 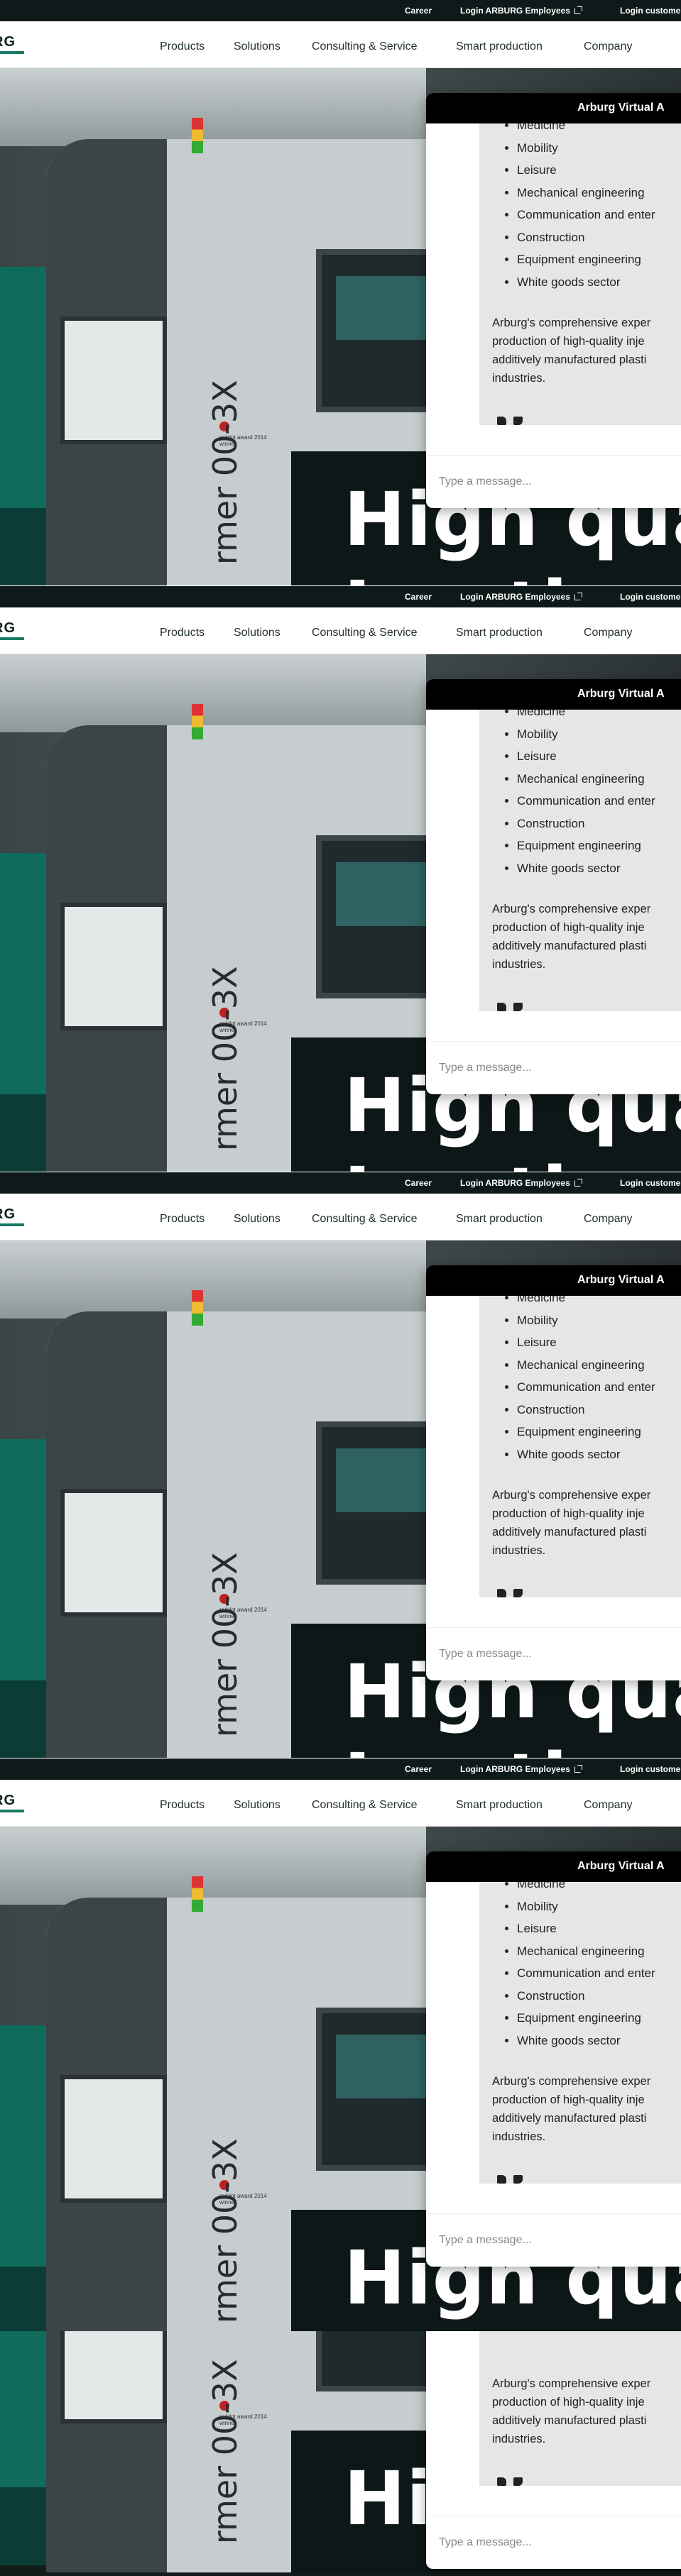 I want to click on signal-lamp, so click(x=197, y=1308).